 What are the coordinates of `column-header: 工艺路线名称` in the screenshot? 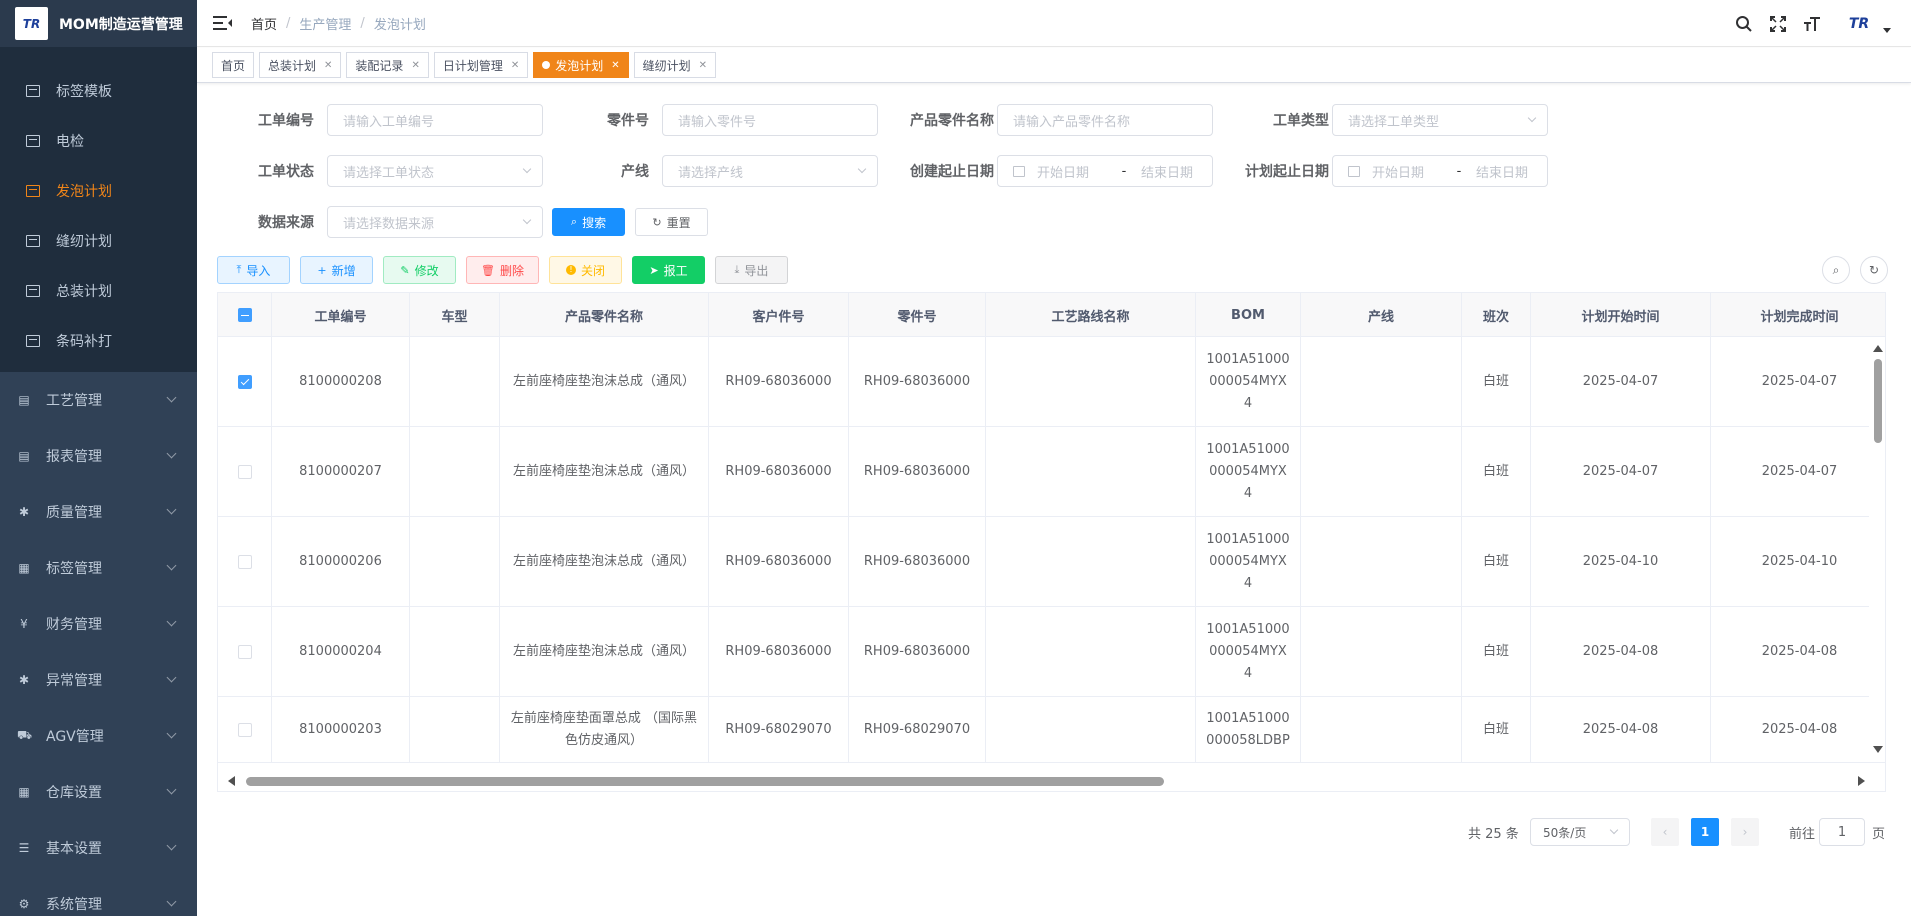 It's located at (1091, 315).